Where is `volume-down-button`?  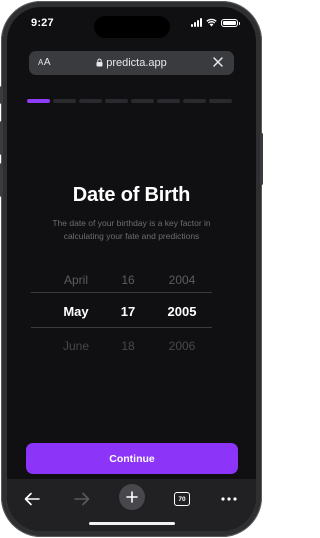 volume-down-button is located at coordinates (1, 180).